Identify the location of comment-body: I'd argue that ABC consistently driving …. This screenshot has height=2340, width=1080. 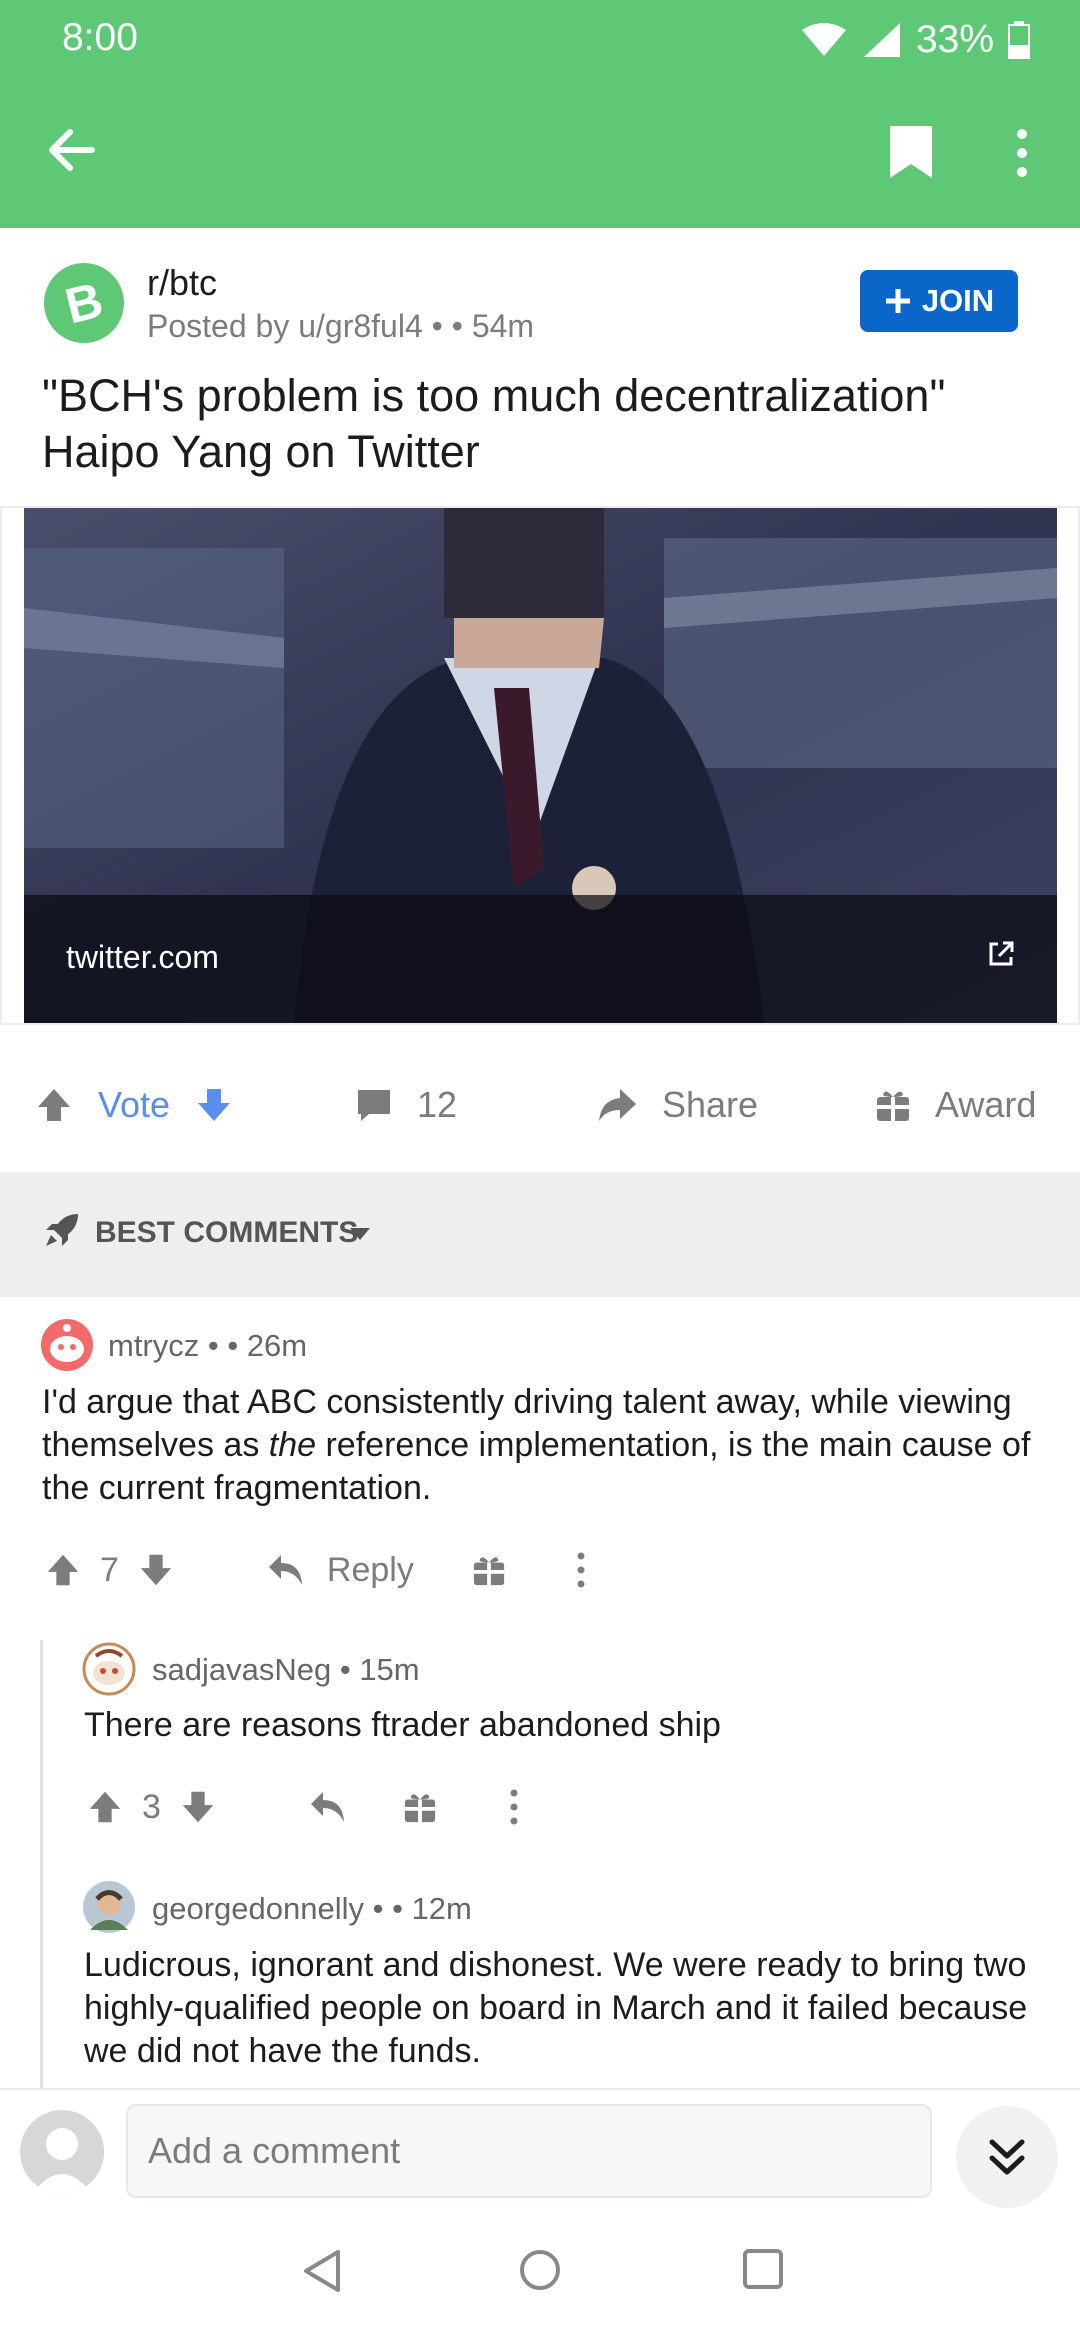
(536, 1445).